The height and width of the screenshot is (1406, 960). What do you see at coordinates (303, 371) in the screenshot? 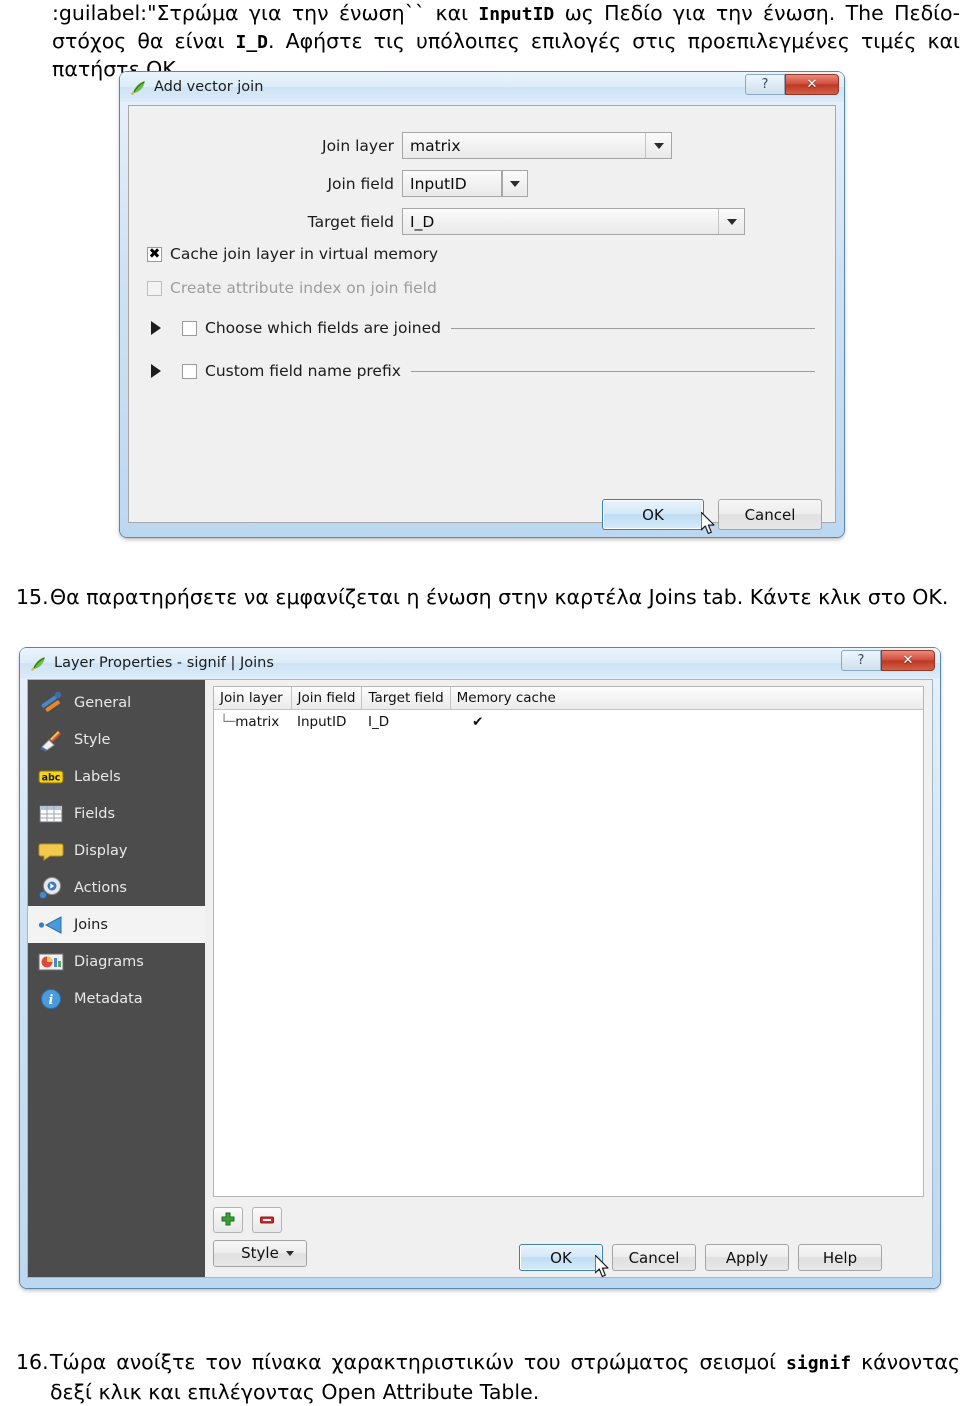
I see `custom-prefix-label: Custom field name prefix` at bounding box center [303, 371].